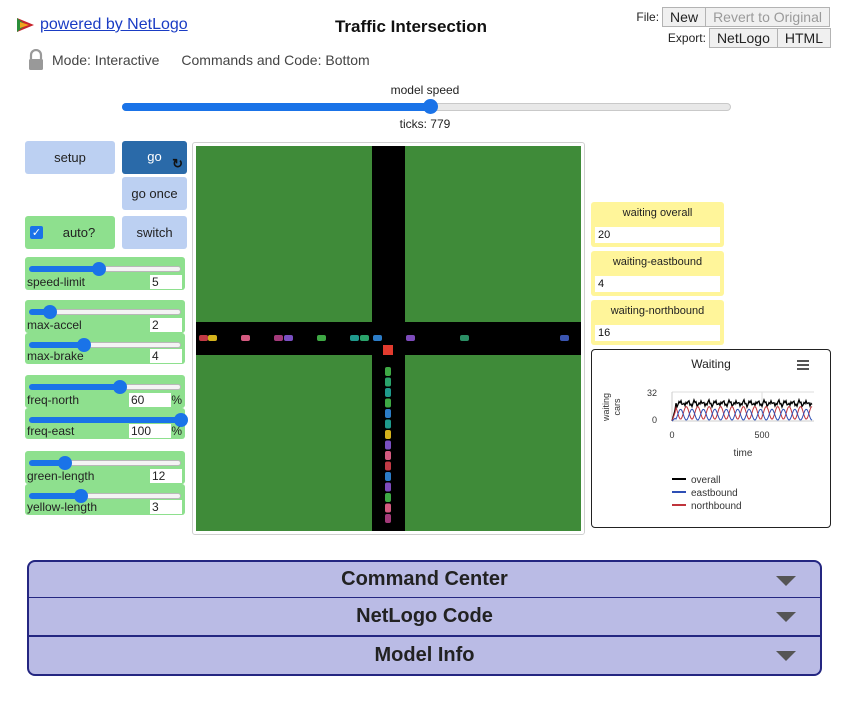 This screenshot has height=707, width=845. I want to click on slider-label: green-length, so click(61, 476).